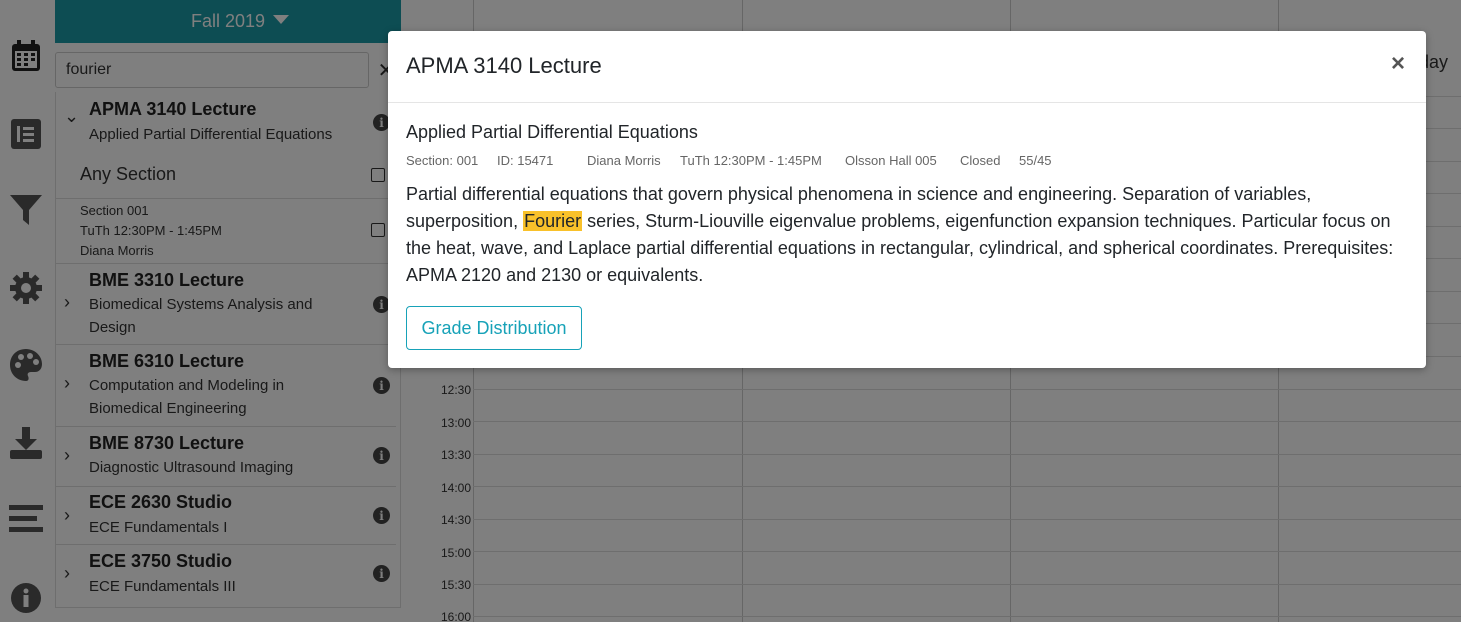 This screenshot has height=624, width=1461. I want to click on modal-title: APMA 3140 Lecture, so click(504, 65).